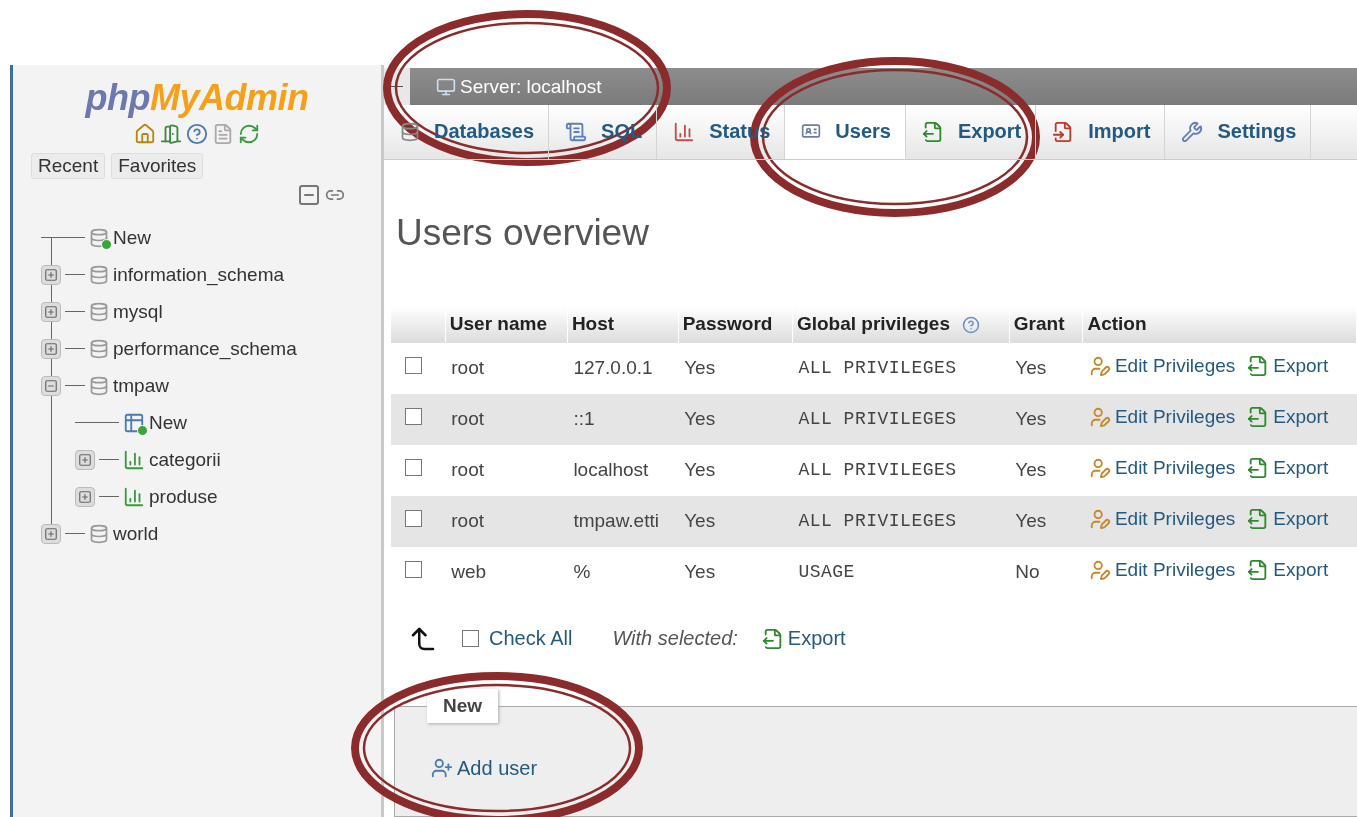 This screenshot has width=1357, height=817. Describe the element at coordinates (576, 131) in the screenshot. I see `scroll-icon` at that location.